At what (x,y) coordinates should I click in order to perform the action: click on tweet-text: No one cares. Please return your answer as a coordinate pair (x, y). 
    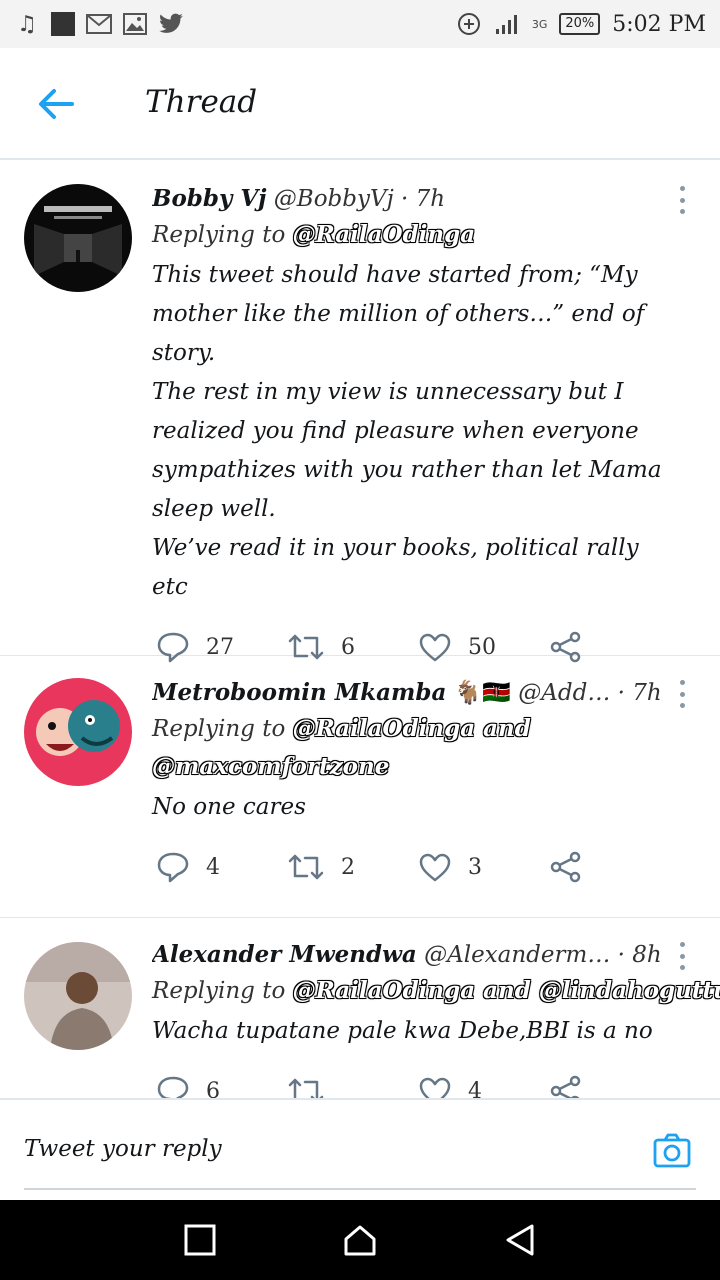
    Looking at the image, I should click on (416, 807).